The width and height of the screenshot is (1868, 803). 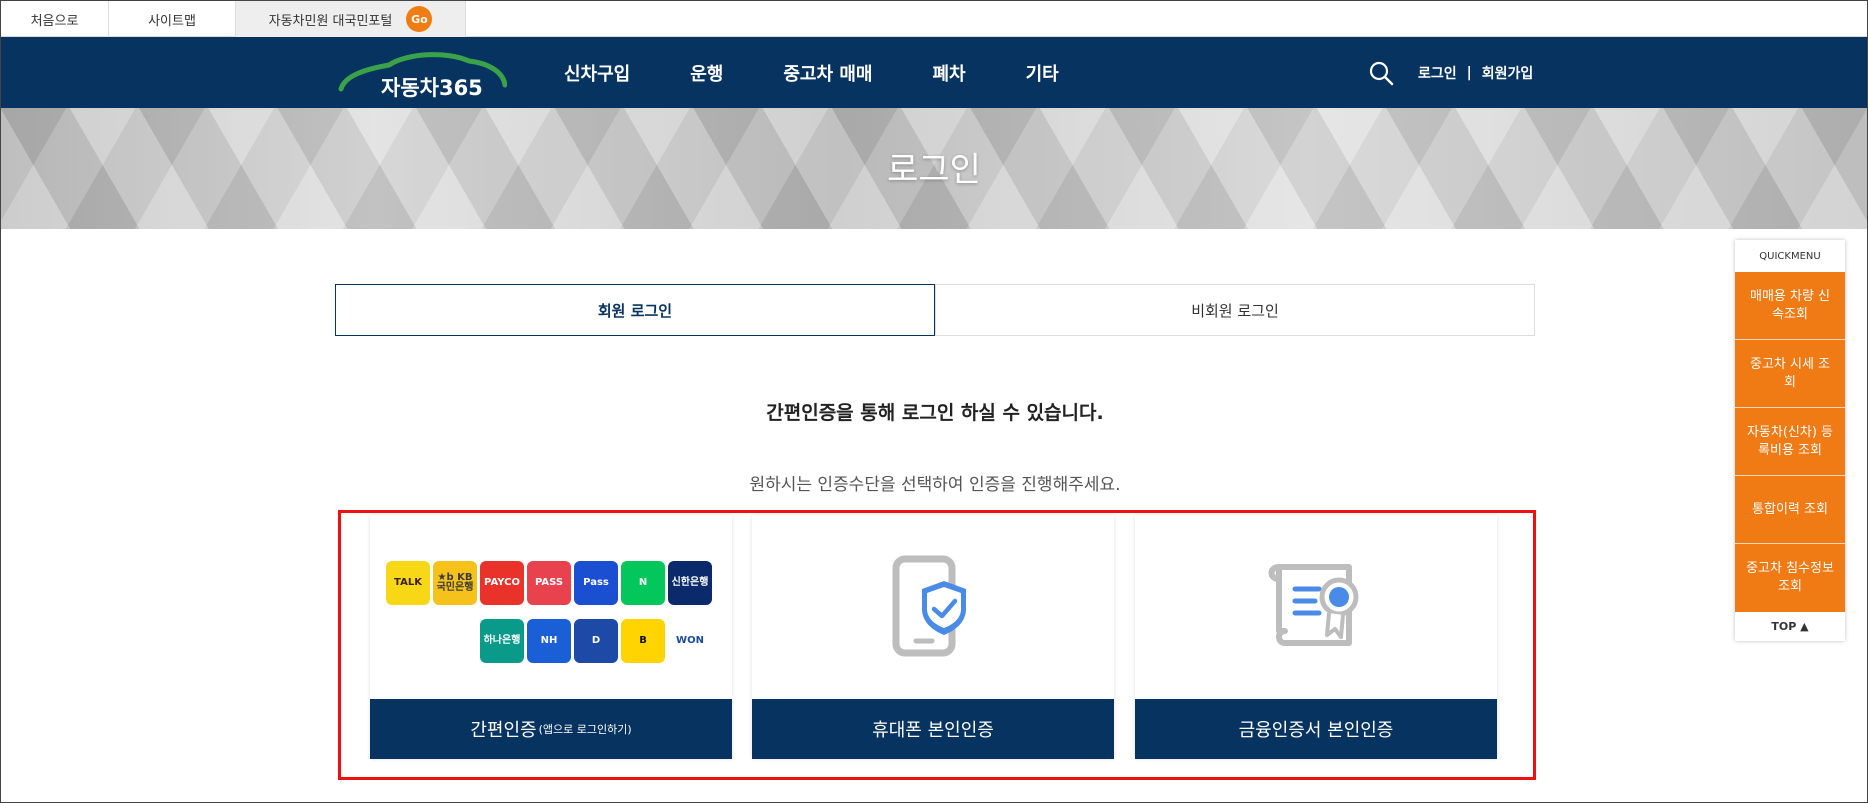 I want to click on nav-item-used-car: 중고차 매매, so click(x=827, y=73).